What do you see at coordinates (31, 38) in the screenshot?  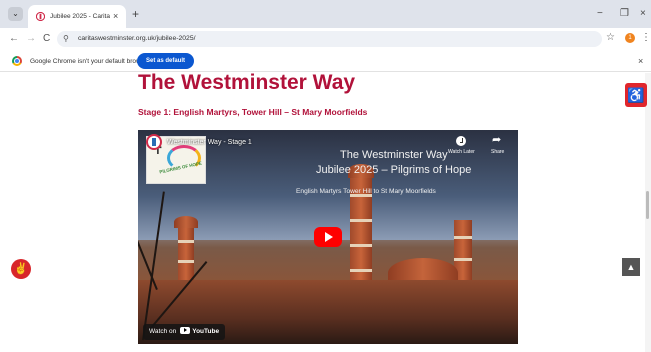 I see `forward-icon: →` at bounding box center [31, 38].